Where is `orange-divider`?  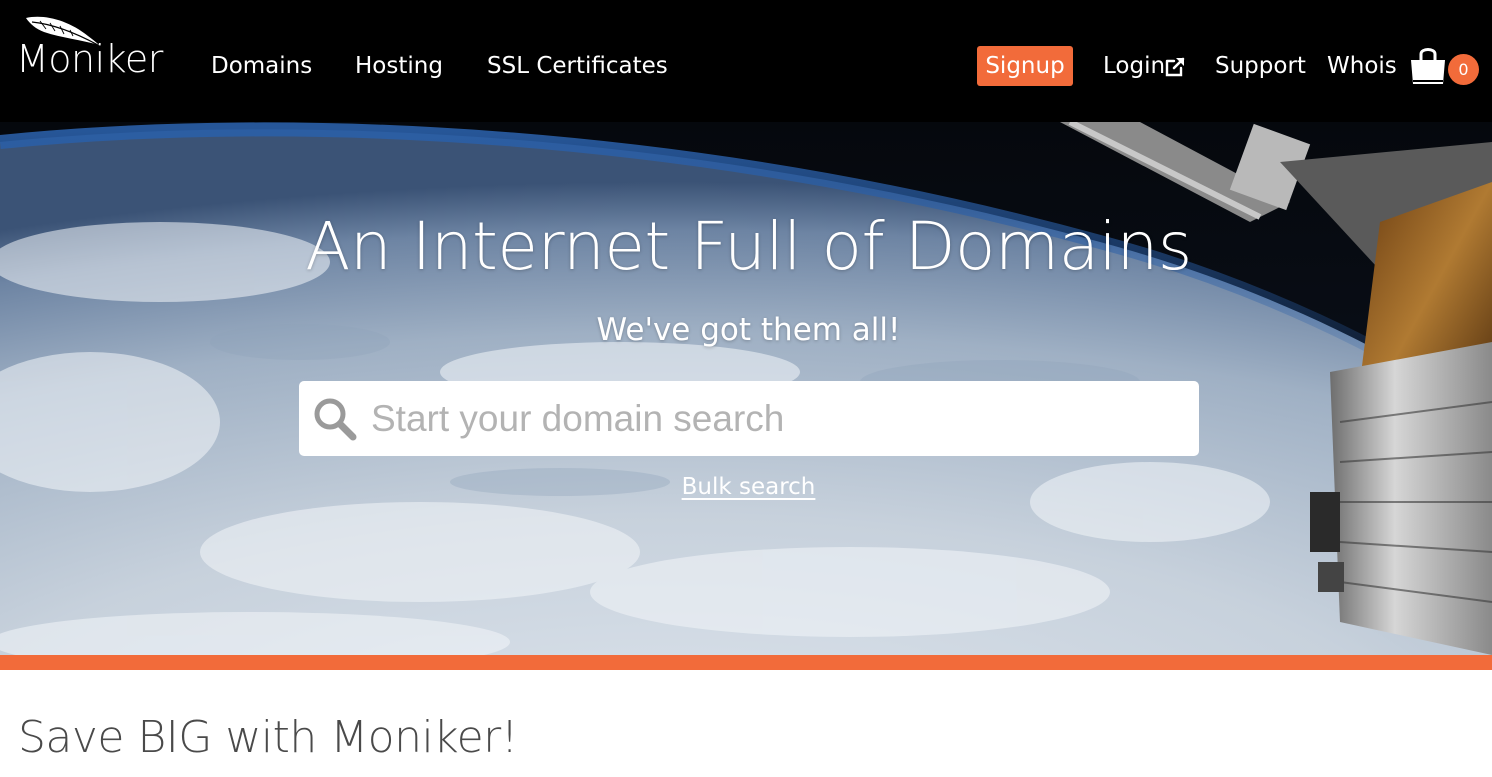 orange-divider is located at coordinates (746, 662).